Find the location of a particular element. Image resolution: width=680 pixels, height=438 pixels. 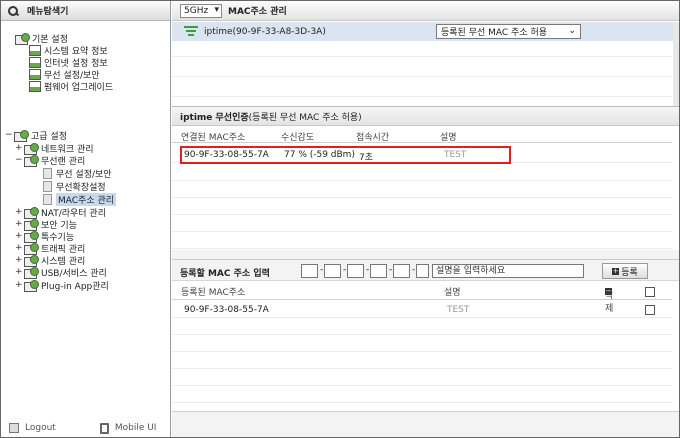

device-name: iptime(90-9F-33-A8-3D-3A) is located at coordinates (265, 31).